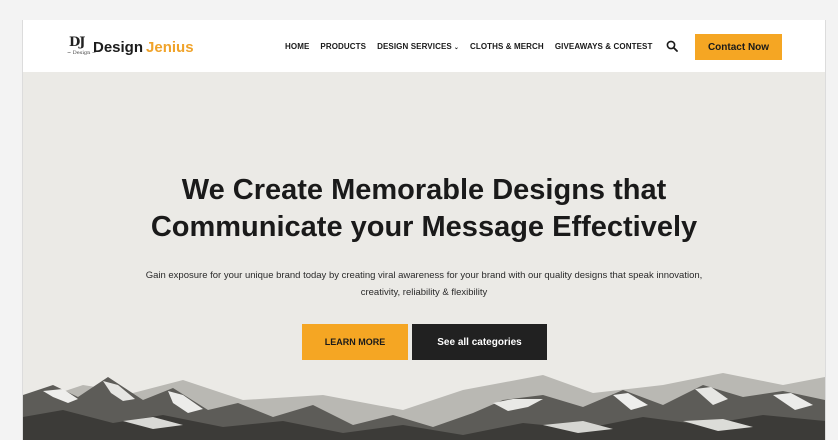 The width and height of the screenshot is (838, 440). What do you see at coordinates (418, 46) in the screenshot?
I see `nav-item-design-services: DESIGN SERVICES ⌄` at bounding box center [418, 46].